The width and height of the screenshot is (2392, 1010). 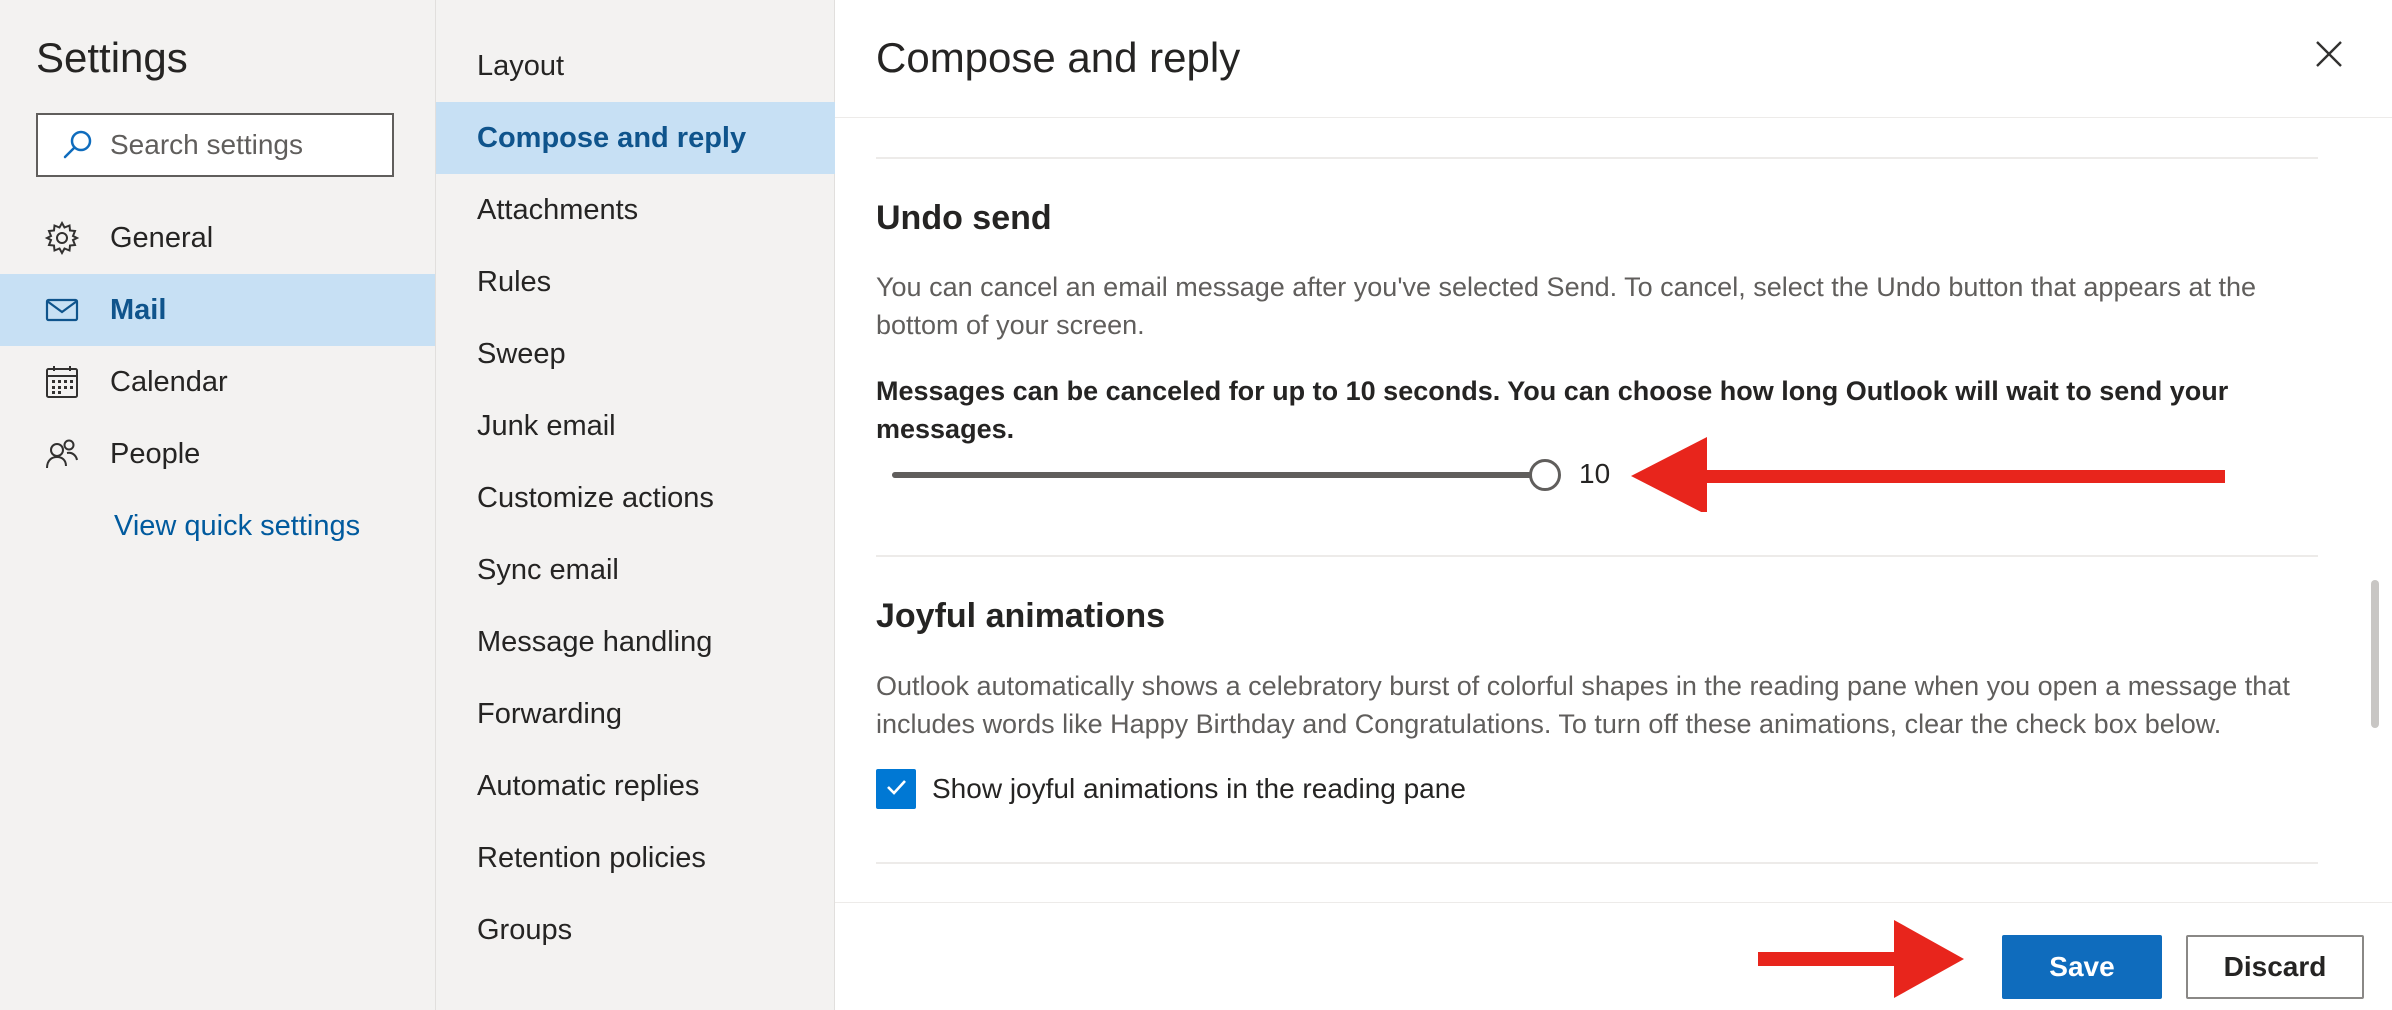 I want to click on gear-icon, so click(x=62, y=238).